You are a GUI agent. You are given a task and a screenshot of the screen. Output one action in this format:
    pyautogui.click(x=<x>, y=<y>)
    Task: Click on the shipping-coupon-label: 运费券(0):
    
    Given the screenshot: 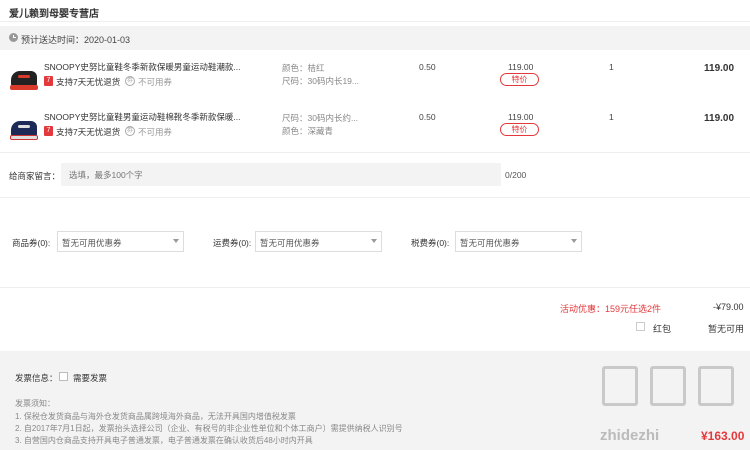 What is the action you would take?
    pyautogui.click(x=232, y=243)
    